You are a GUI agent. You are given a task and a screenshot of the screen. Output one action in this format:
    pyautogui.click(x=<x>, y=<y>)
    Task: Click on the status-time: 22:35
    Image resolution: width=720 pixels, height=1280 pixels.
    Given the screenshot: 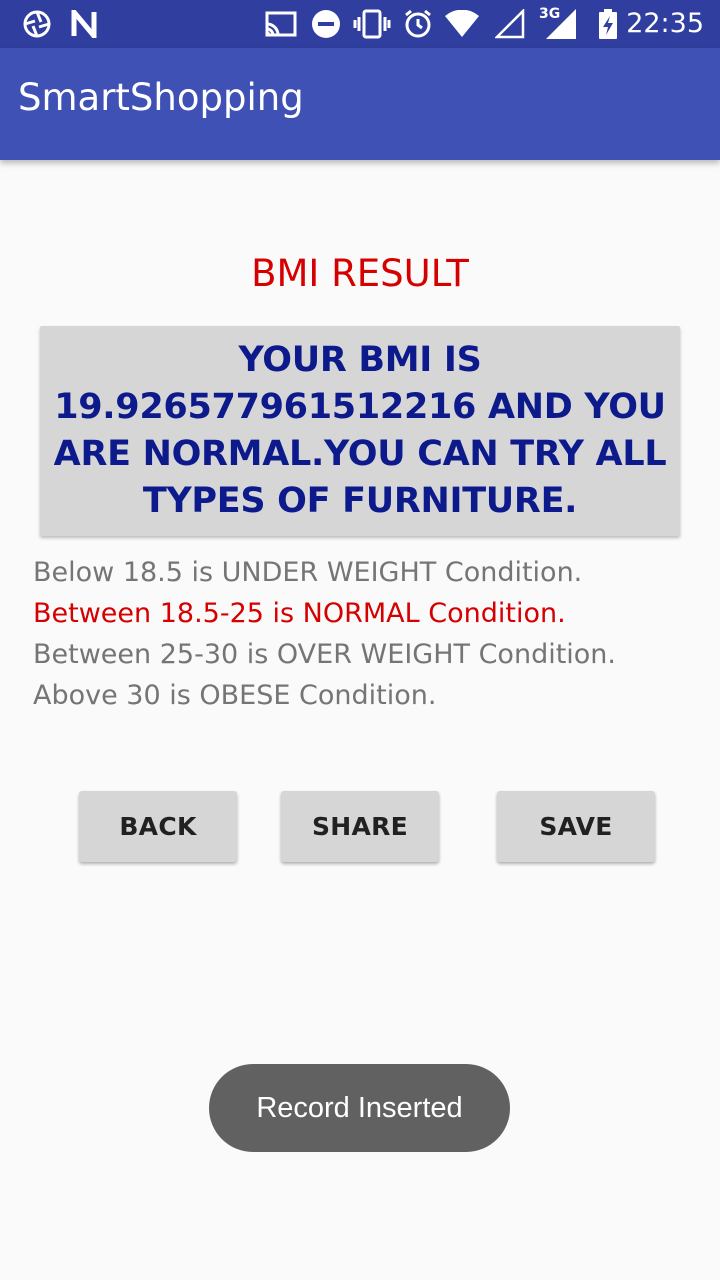 What is the action you would take?
    pyautogui.click(x=665, y=23)
    